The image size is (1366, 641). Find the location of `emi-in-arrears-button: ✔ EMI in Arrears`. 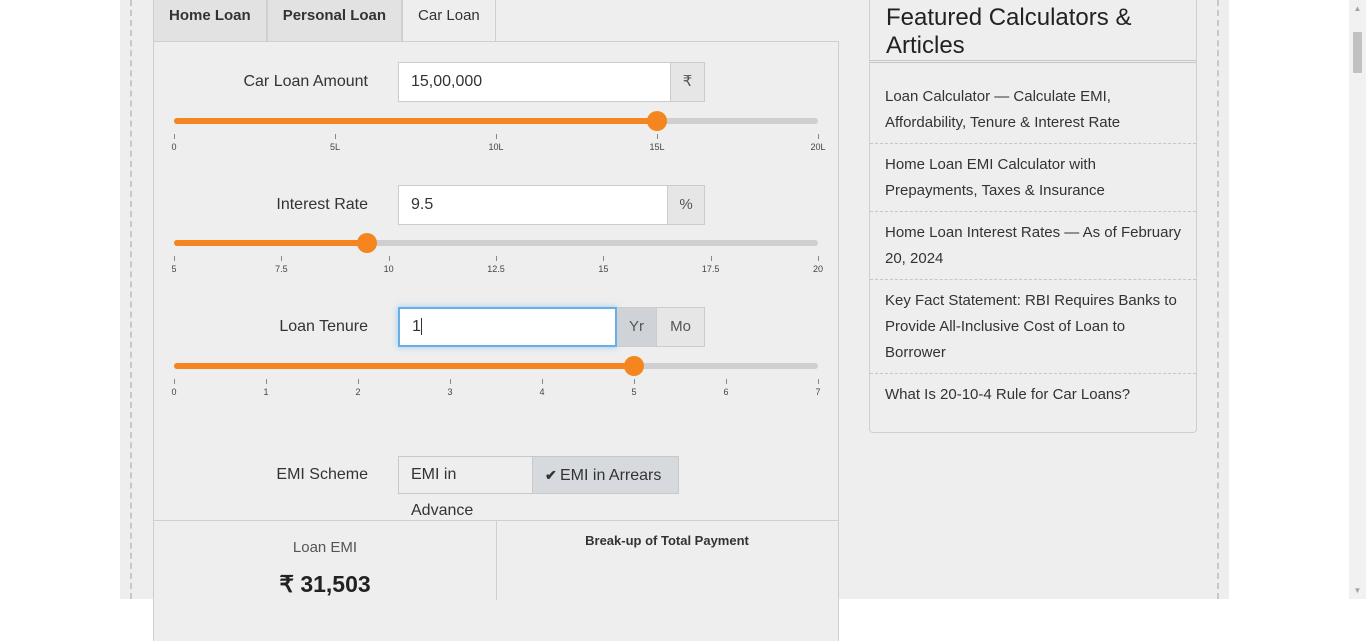

emi-in-arrears-button: ✔ EMI in Arrears is located at coordinates (605, 475).